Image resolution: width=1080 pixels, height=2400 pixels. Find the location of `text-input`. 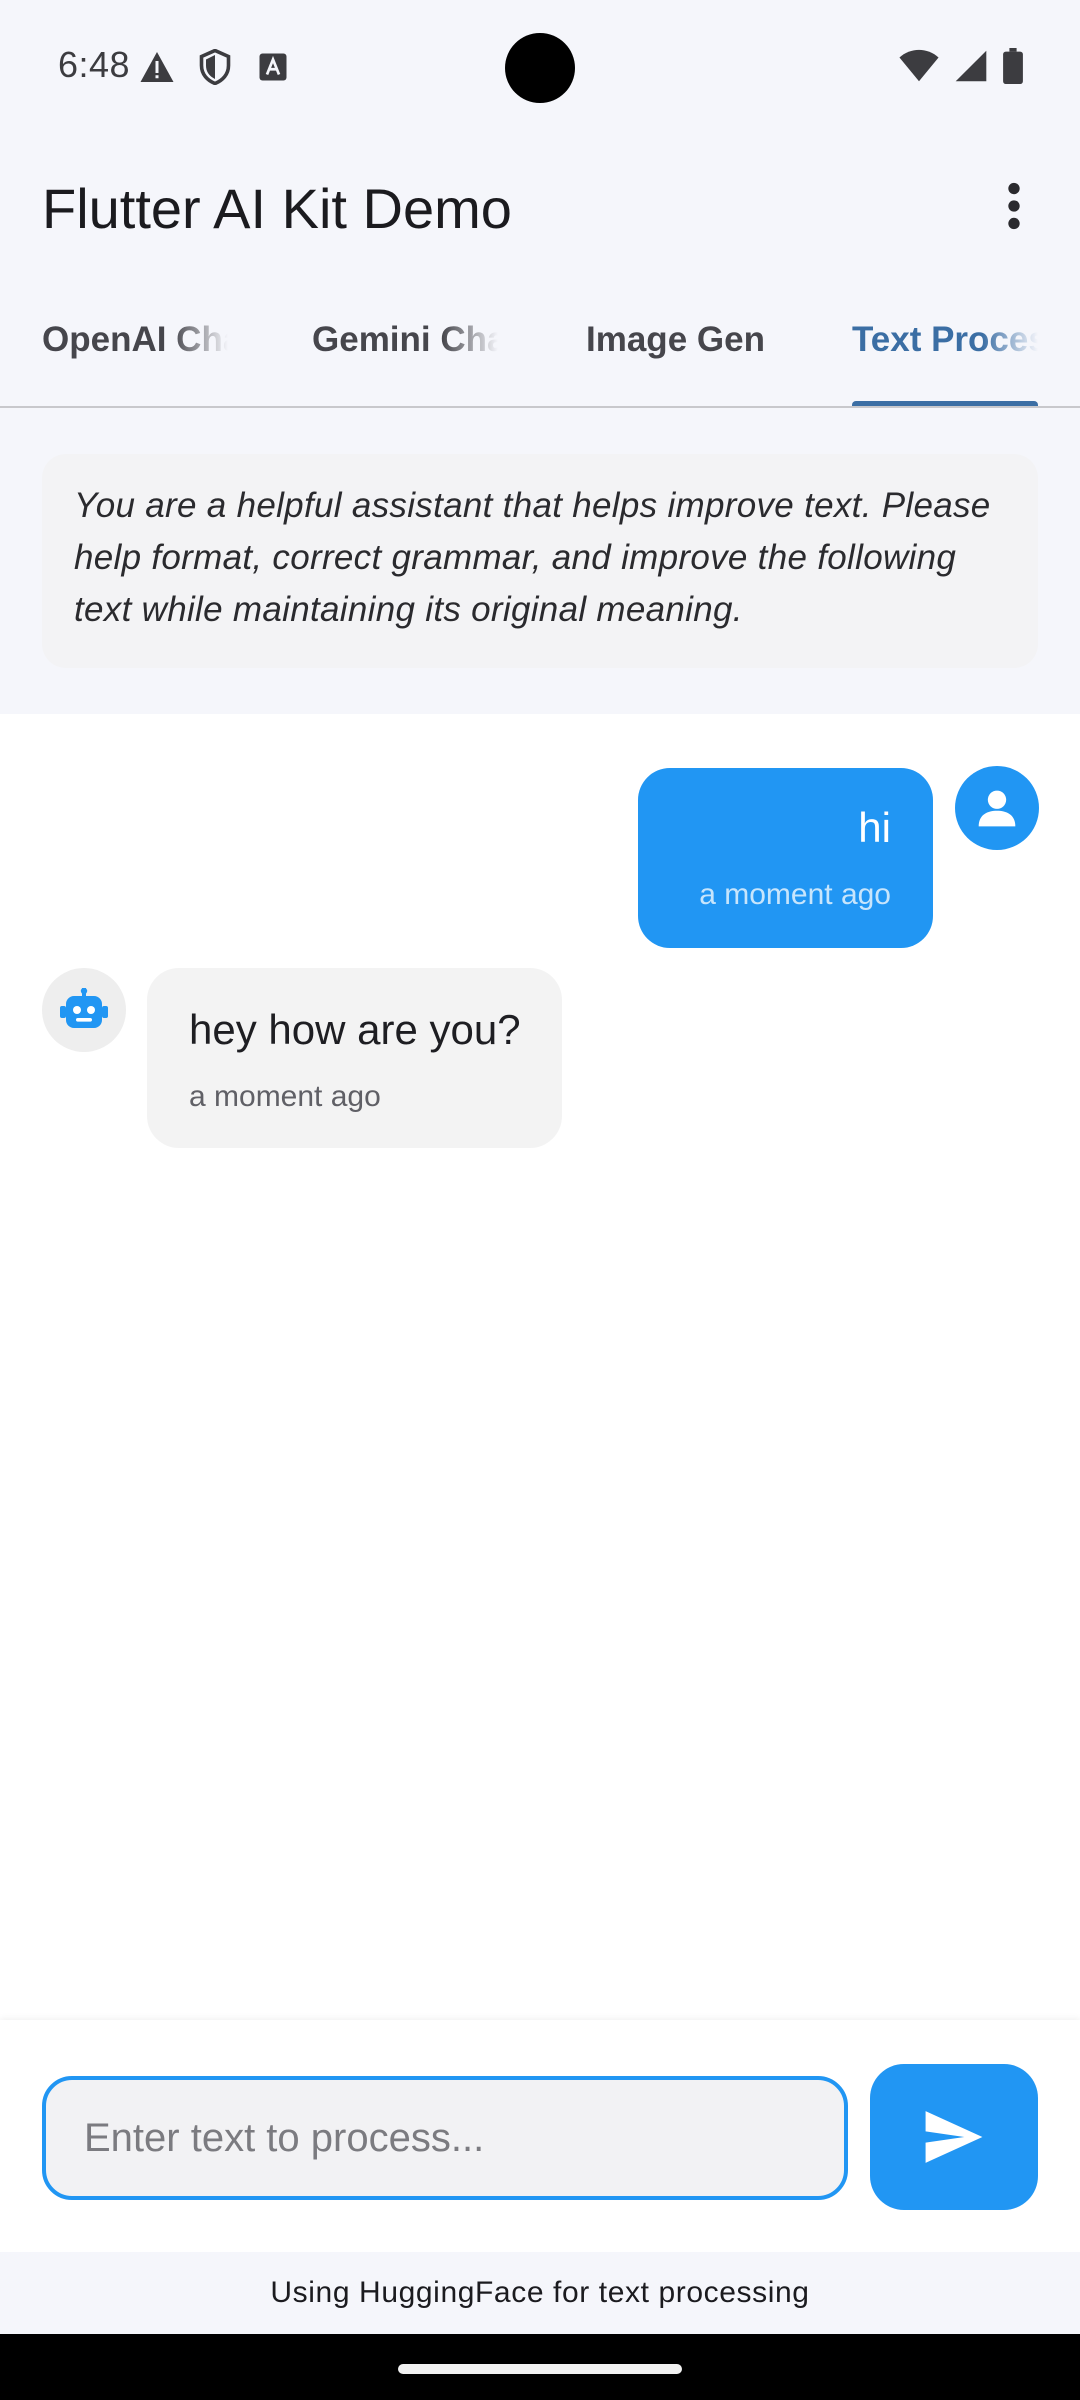

text-input is located at coordinates (445, 2138).